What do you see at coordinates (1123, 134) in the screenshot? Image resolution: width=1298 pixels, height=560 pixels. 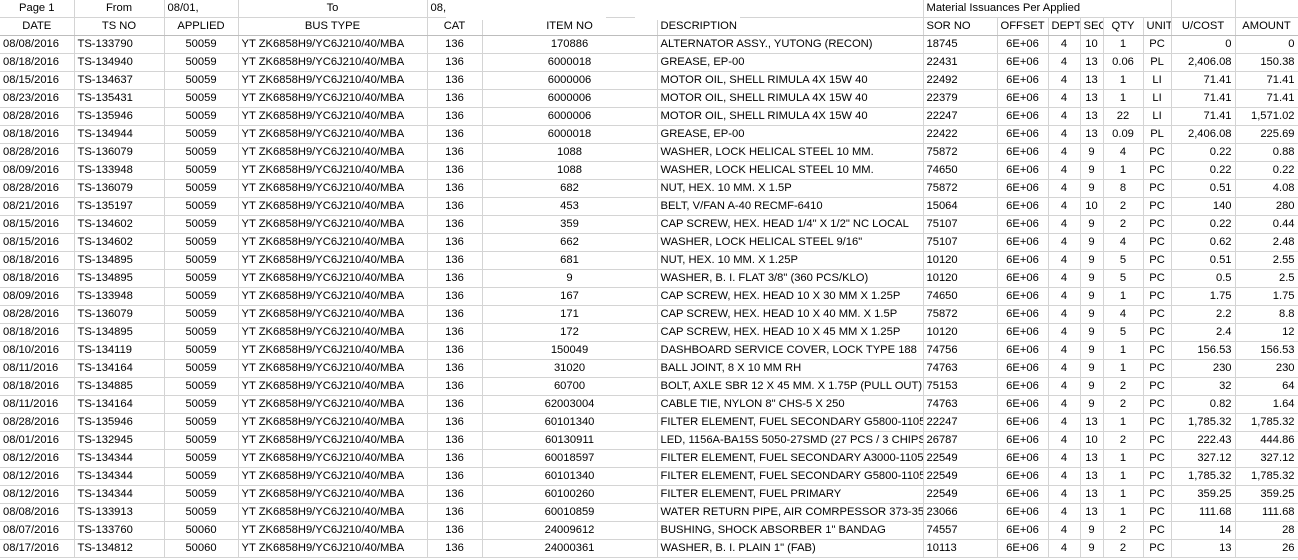 I see `qty-cell: 0.09` at bounding box center [1123, 134].